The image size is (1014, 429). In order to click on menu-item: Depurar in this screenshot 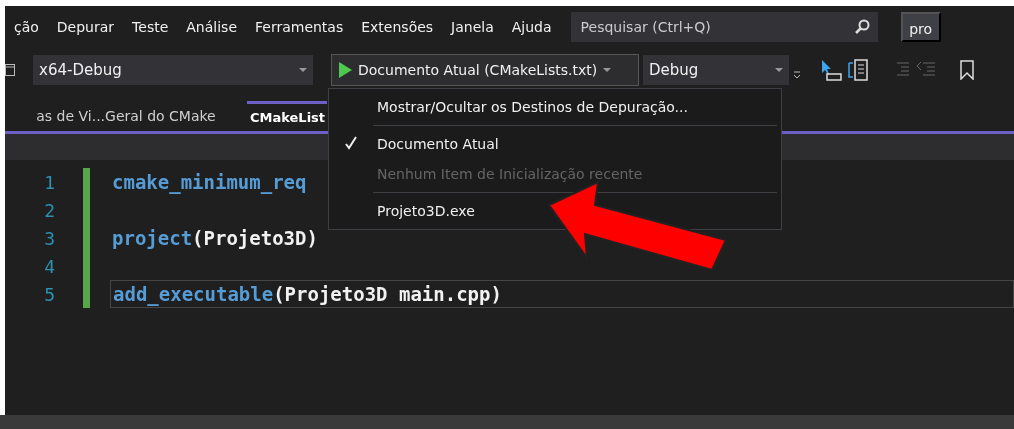, I will do `click(85, 27)`.